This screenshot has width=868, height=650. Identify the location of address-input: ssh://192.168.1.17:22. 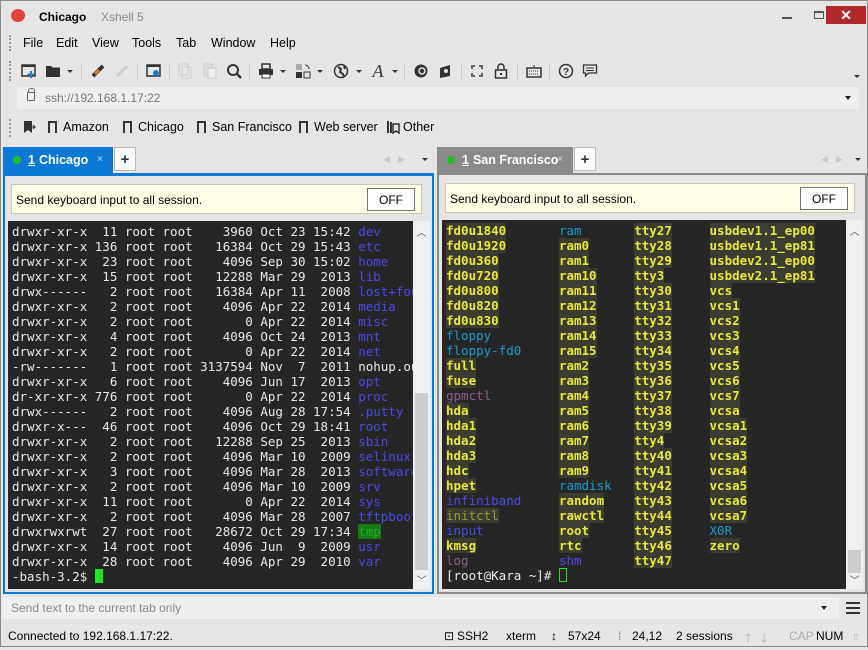
(102, 98).